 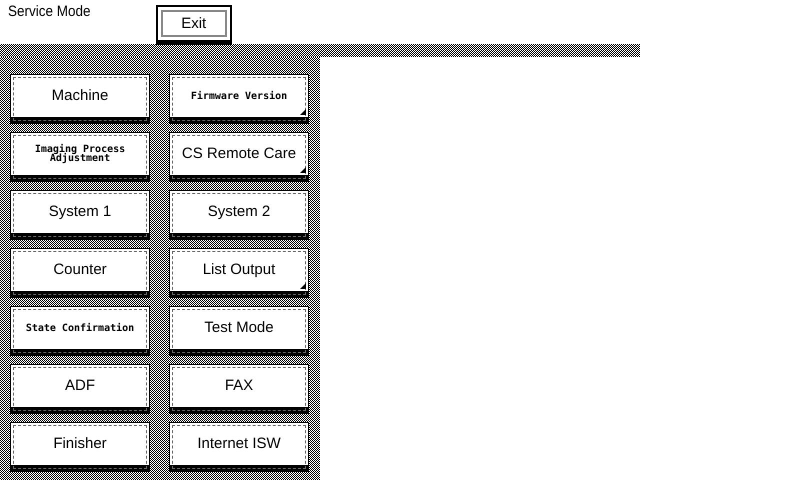 What do you see at coordinates (239, 215) in the screenshot?
I see `menu-button: System 2` at bounding box center [239, 215].